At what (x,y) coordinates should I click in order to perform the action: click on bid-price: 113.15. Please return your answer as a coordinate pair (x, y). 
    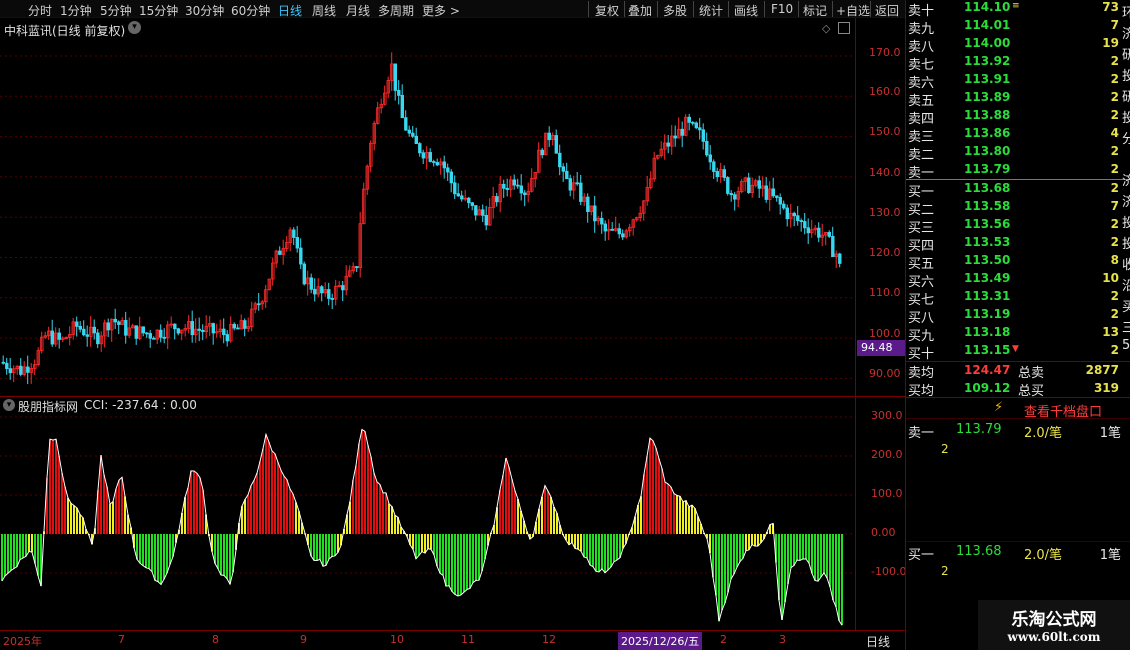
    Looking at the image, I should click on (987, 350).